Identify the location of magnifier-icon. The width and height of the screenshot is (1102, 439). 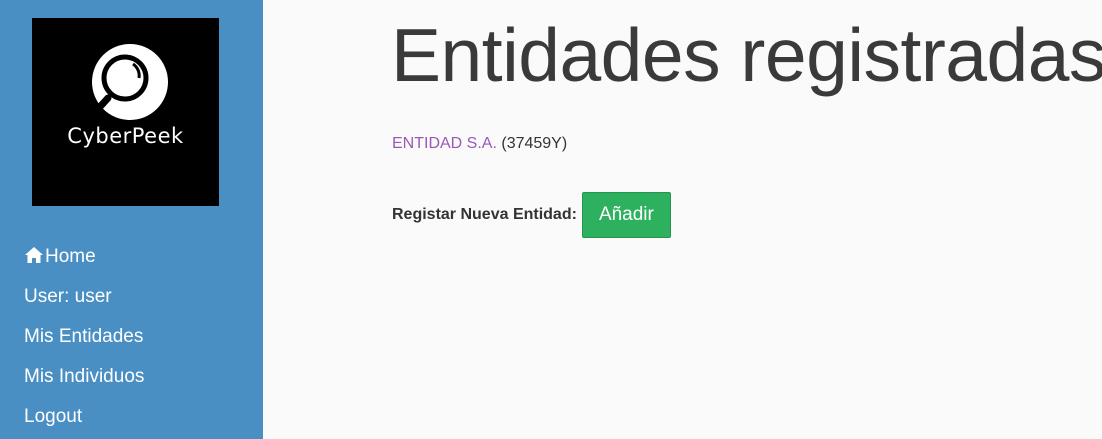
(126, 84).